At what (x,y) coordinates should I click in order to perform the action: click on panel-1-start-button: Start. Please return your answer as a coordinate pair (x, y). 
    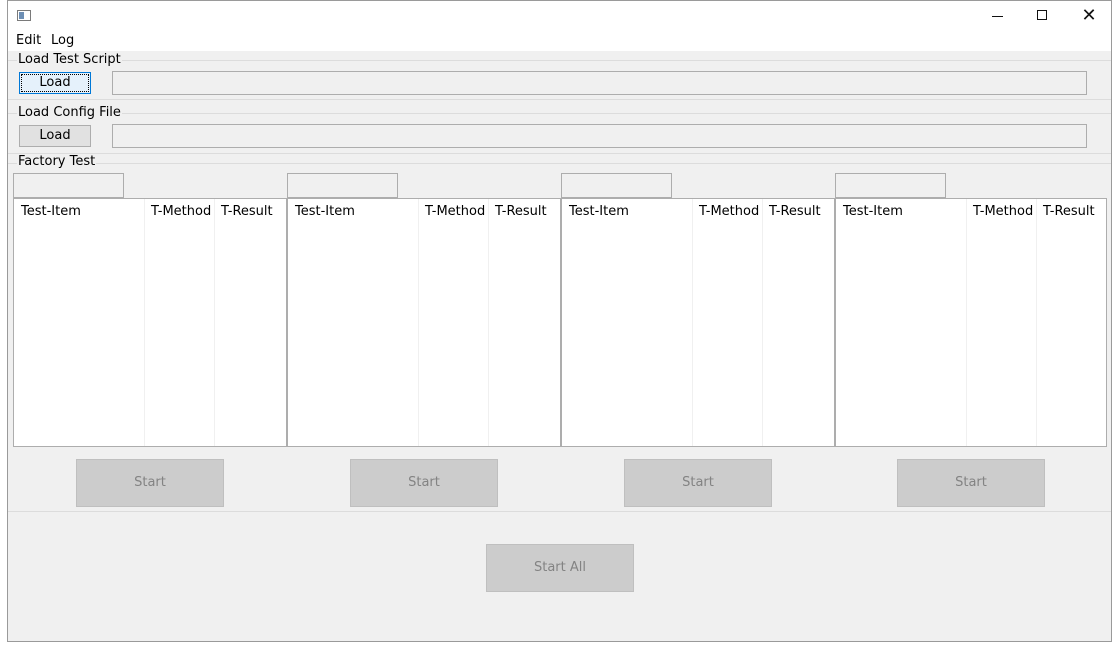
    Looking at the image, I should click on (150, 483).